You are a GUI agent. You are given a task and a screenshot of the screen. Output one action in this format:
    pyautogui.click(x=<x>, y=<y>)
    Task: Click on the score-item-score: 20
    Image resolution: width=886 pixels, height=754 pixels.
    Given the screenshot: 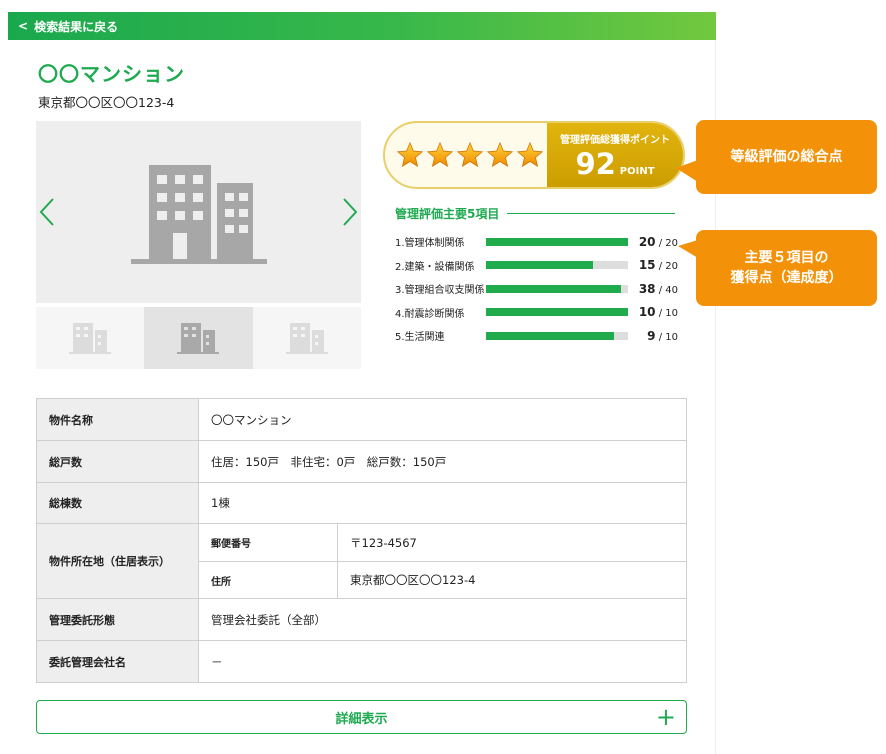 What is the action you would take?
    pyautogui.click(x=647, y=241)
    